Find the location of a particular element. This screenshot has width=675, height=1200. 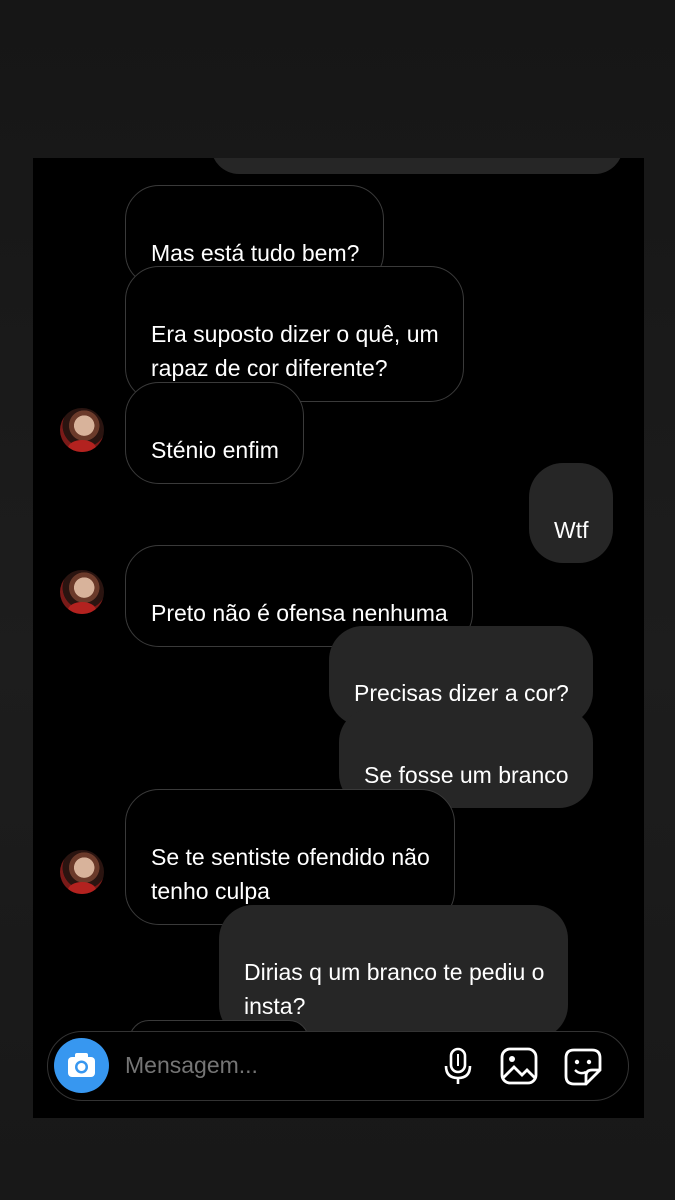

message-text: Wtf is located at coordinates (571, 530).